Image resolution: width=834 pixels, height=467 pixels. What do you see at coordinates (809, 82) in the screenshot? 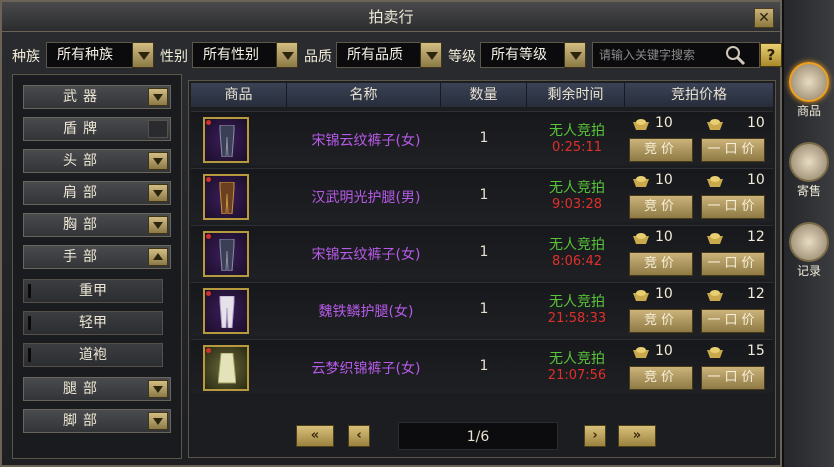
I see `goods-icon` at bounding box center [809, 82].